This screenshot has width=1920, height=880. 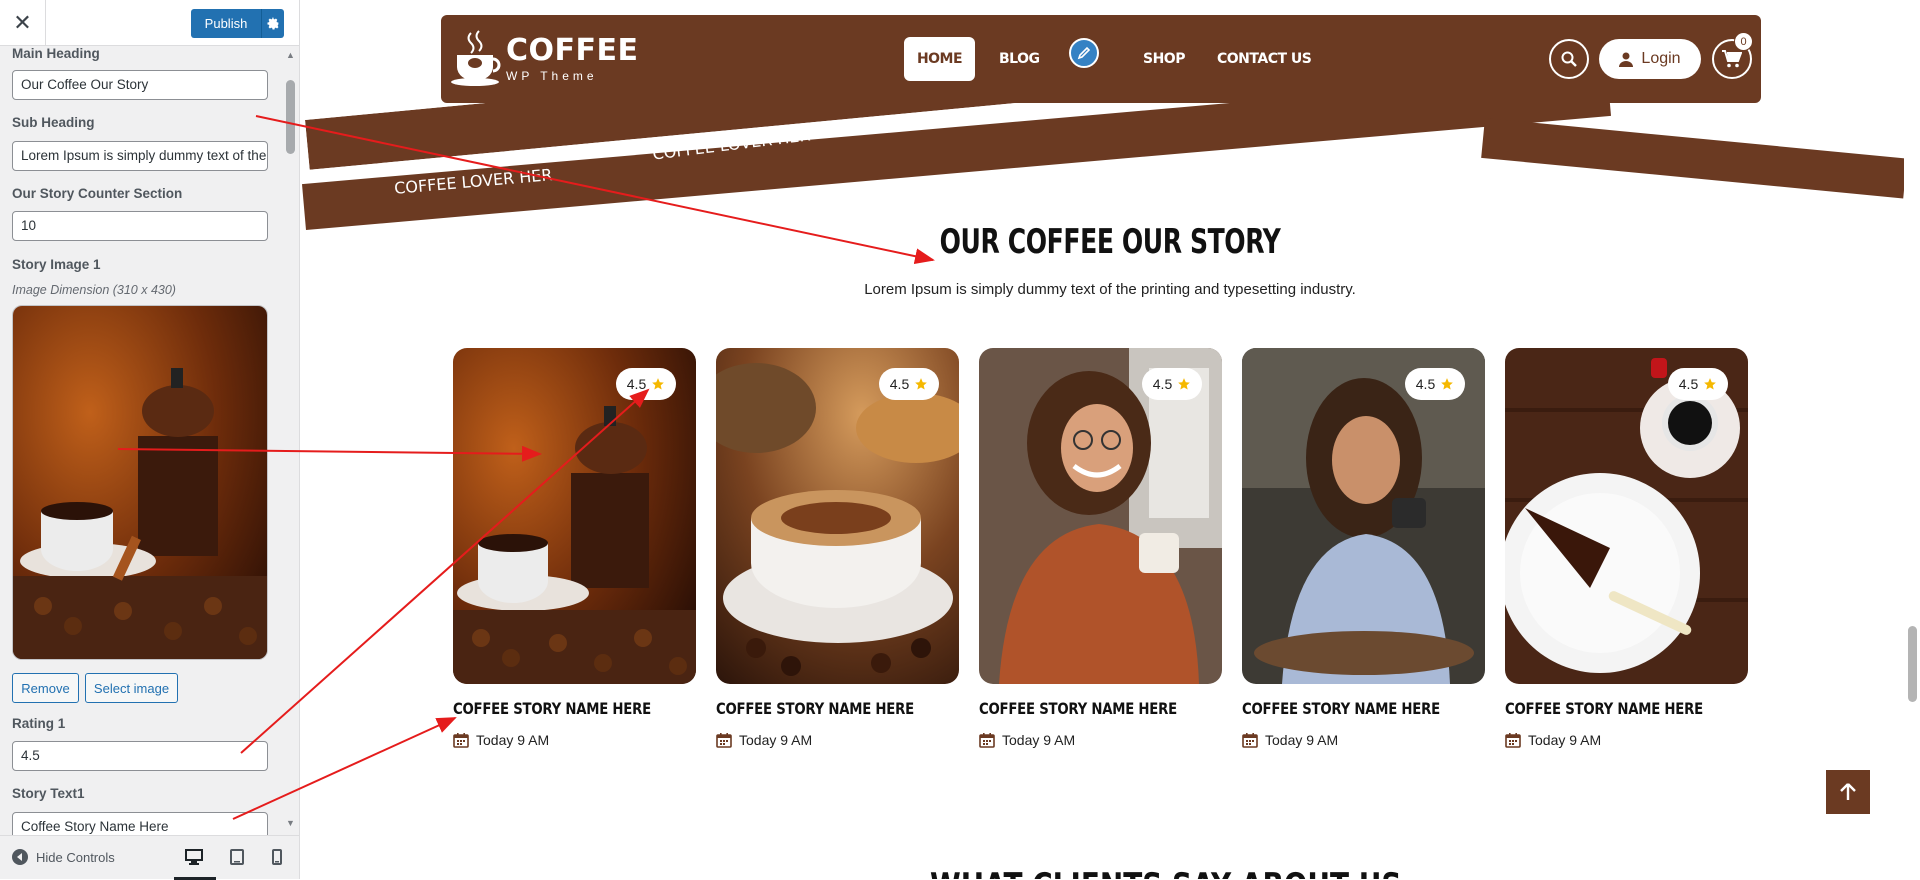 I want to click on user-icon, so click(x=1626, y=59).